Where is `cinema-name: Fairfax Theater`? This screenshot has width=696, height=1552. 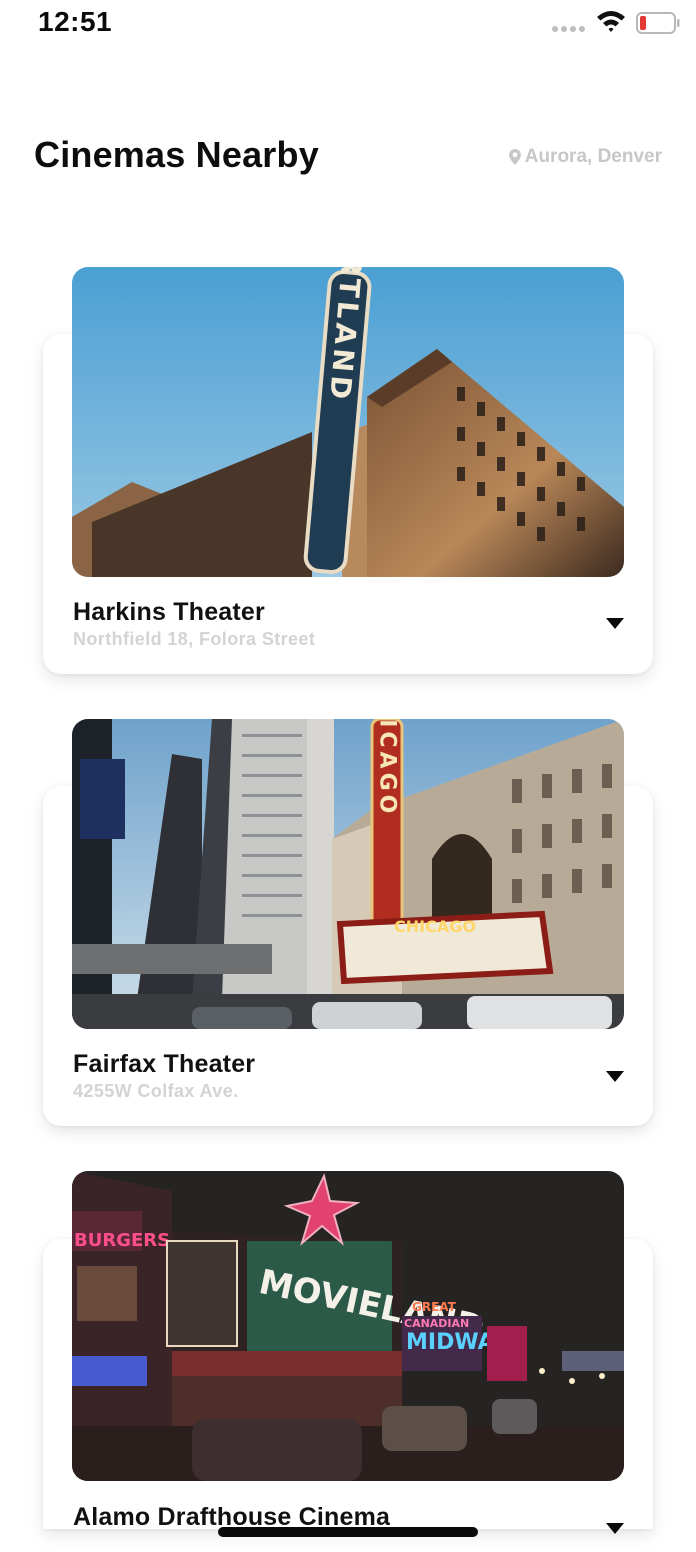 cinema-name: Fairfax Theater is located at coordinates (164, 1064).